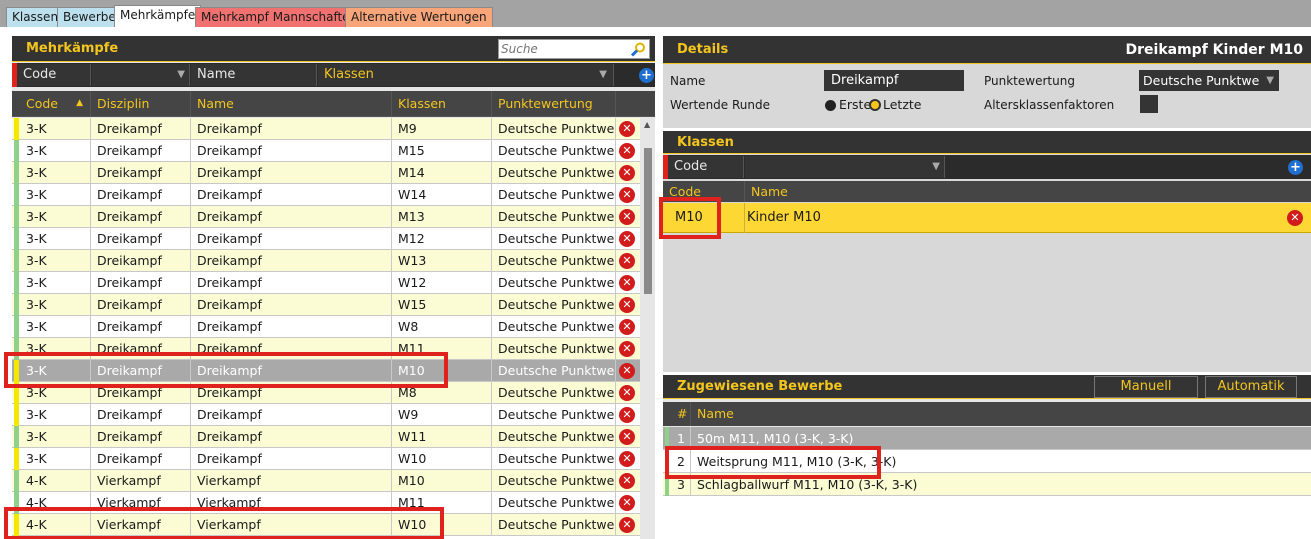 This screenshot has width=1311, height=539. Describe the element at coordinates (55, 103) in the screenshot. I see `col-code: Code ▲` at that location.